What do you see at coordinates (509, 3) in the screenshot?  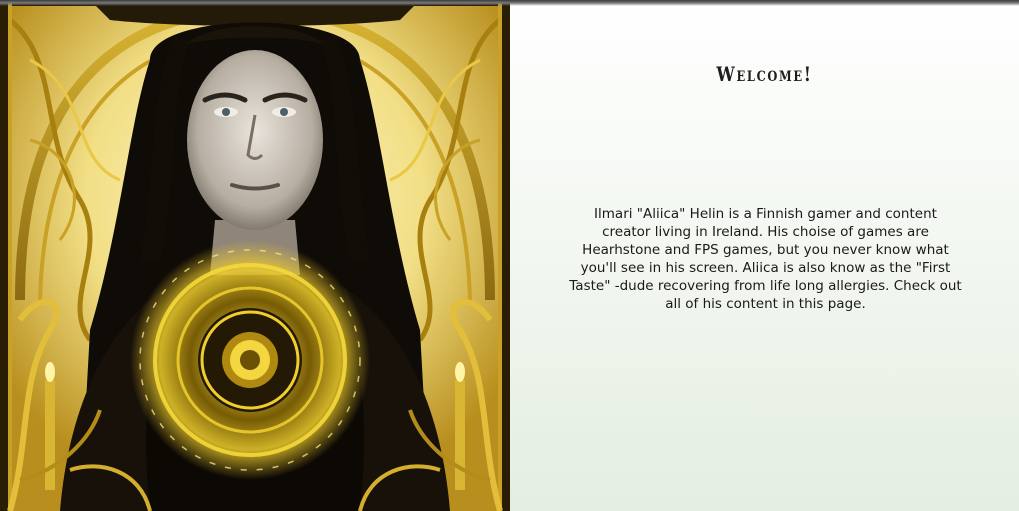 I see `top-shadow-bar` at bounding box center [509, 3].